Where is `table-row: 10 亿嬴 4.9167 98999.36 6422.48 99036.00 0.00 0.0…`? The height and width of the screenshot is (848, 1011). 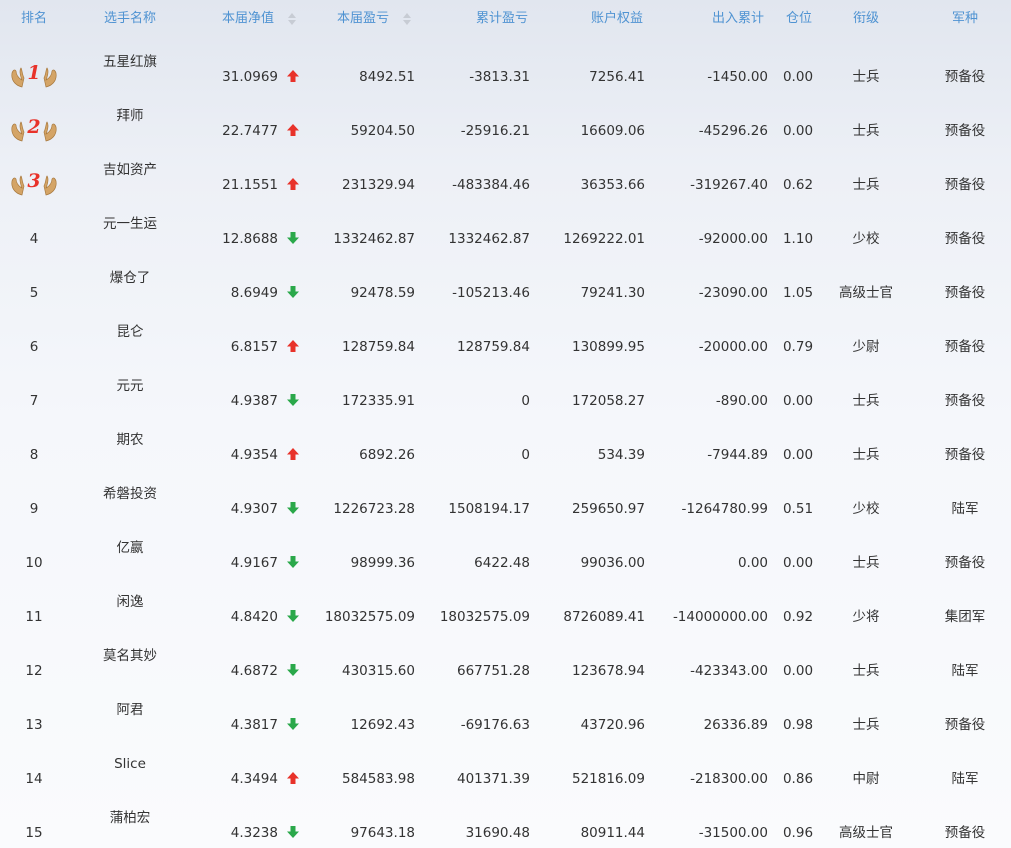 table-row: 10 亿嬴 4.9167 98999.36 6422.48 99036.00 0.00 0.0… is located at coordinates (505, 559).